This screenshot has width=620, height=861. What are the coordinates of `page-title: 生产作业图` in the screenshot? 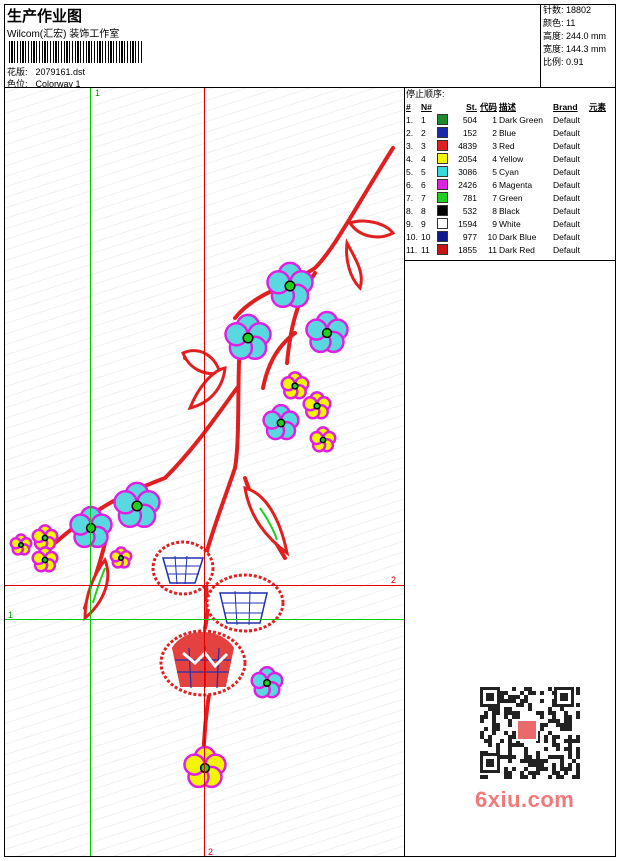 It's located at (45, 16).